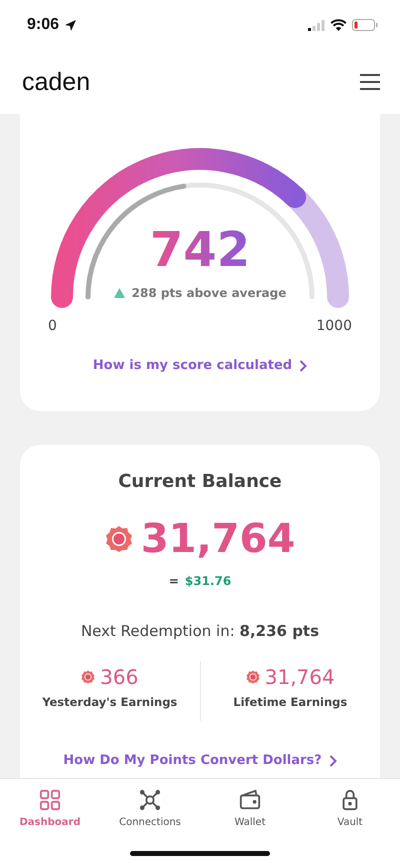 This screenshot has height=865, width=400. I want to click on nav-tab: Wallet, so click(250, 804).